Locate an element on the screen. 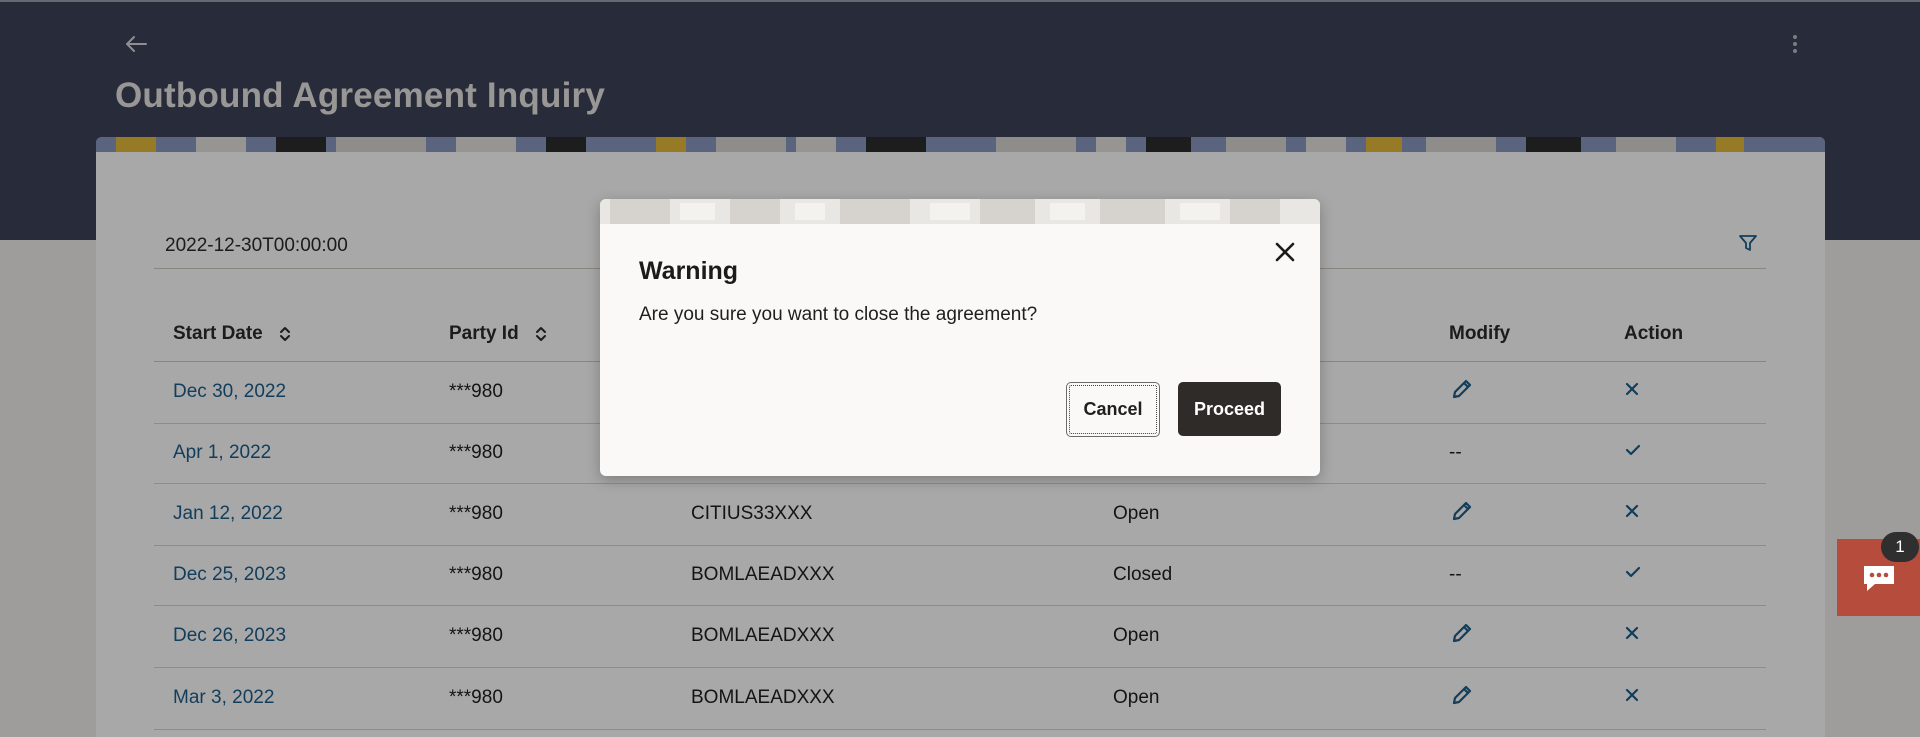 This screenshot has width=1920, height=737. dialog-title: Warning is located at coordinates (689, 271).